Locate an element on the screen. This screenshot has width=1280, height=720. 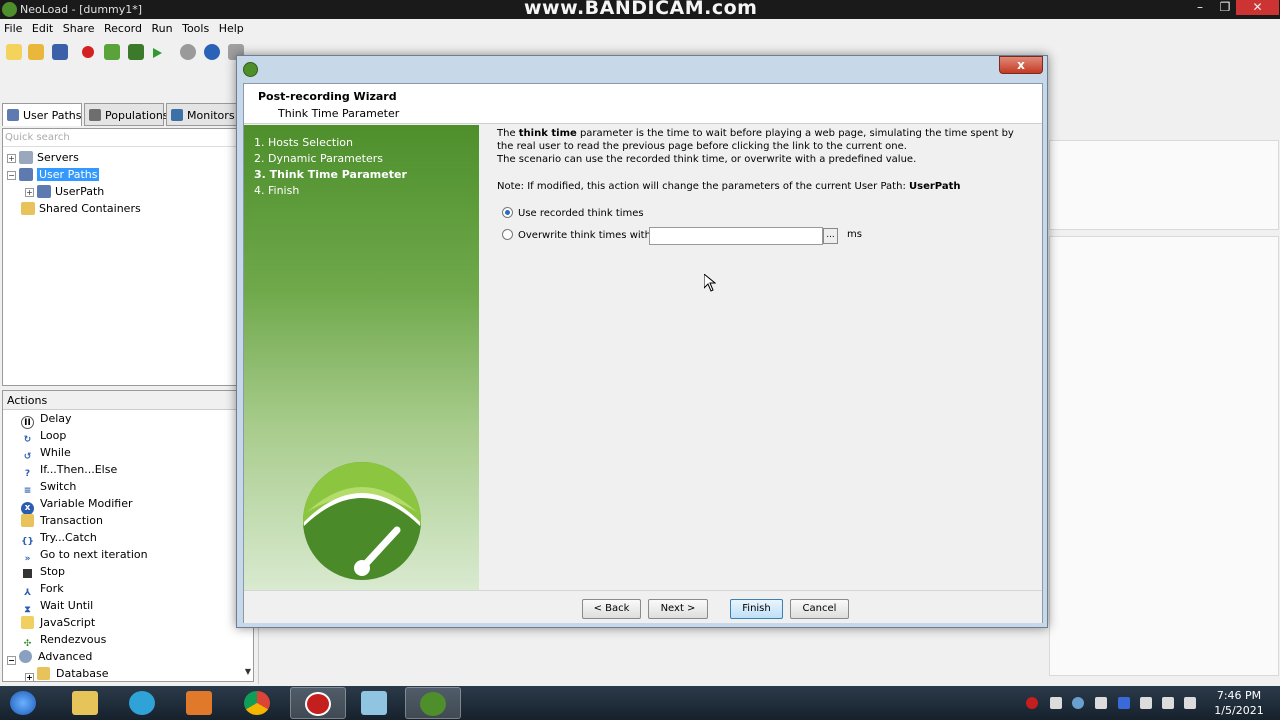
run-icon is located at coordinates (157, 53).